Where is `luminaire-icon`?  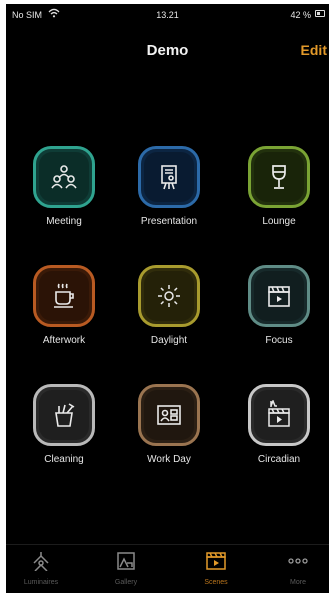 luminaire-icon is located at coordinates (41, 562).